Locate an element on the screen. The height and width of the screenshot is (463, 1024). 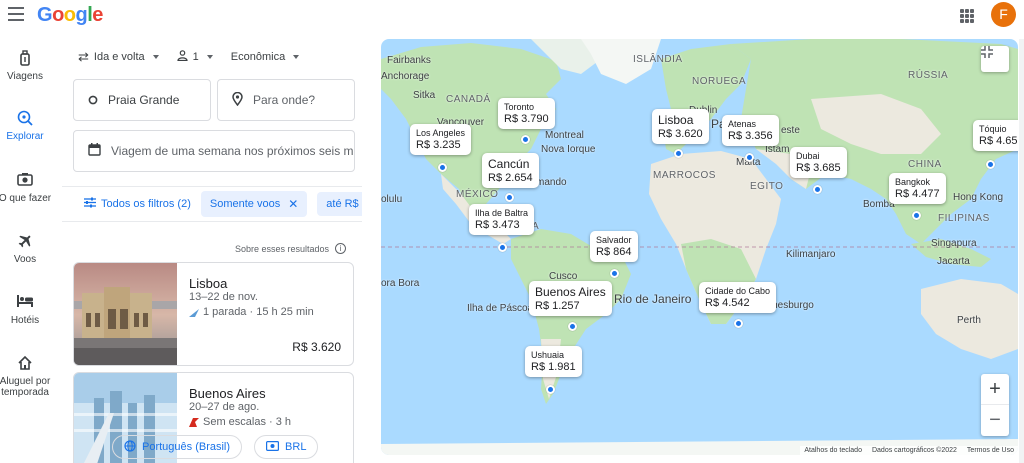
menu-icon is located at coordinates (16, 14).